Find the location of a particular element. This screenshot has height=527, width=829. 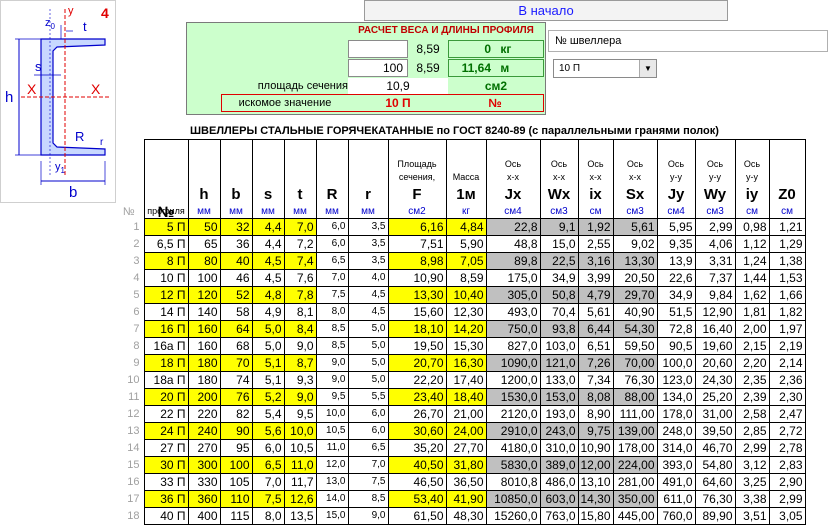

header-symbol: b is located at coordinates (236, 194).